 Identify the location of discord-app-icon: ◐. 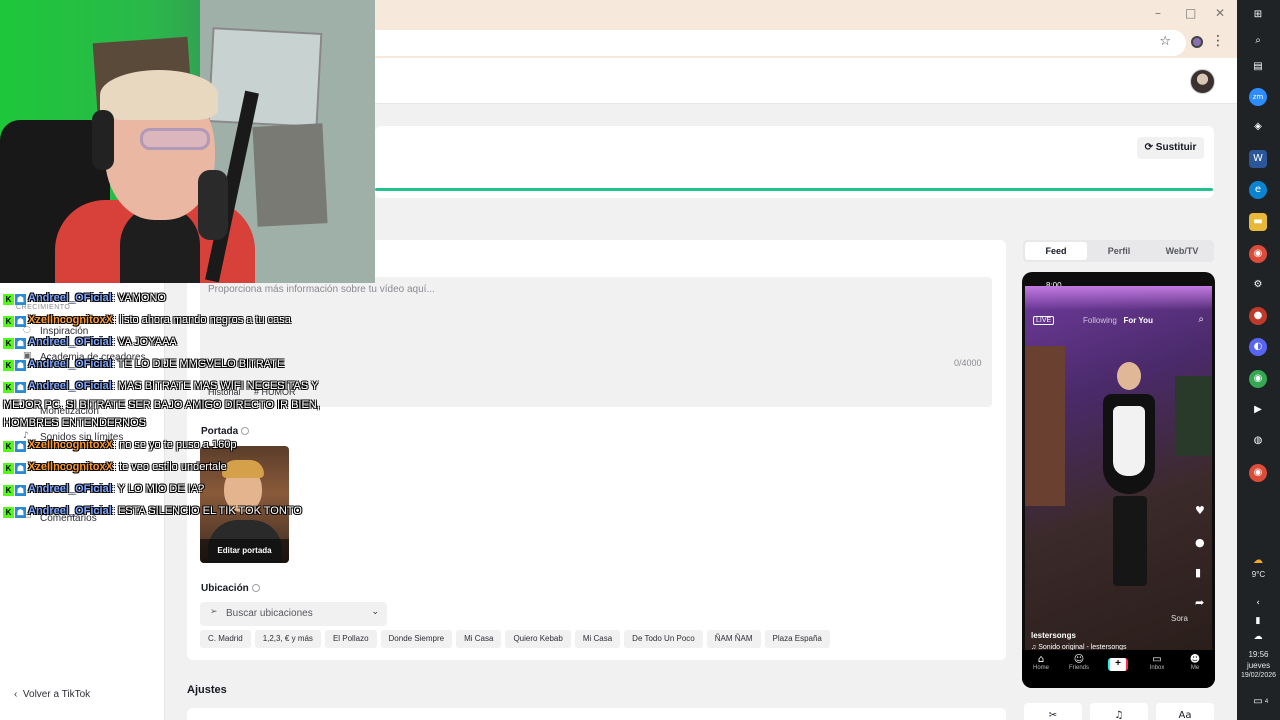
(1258, 347).